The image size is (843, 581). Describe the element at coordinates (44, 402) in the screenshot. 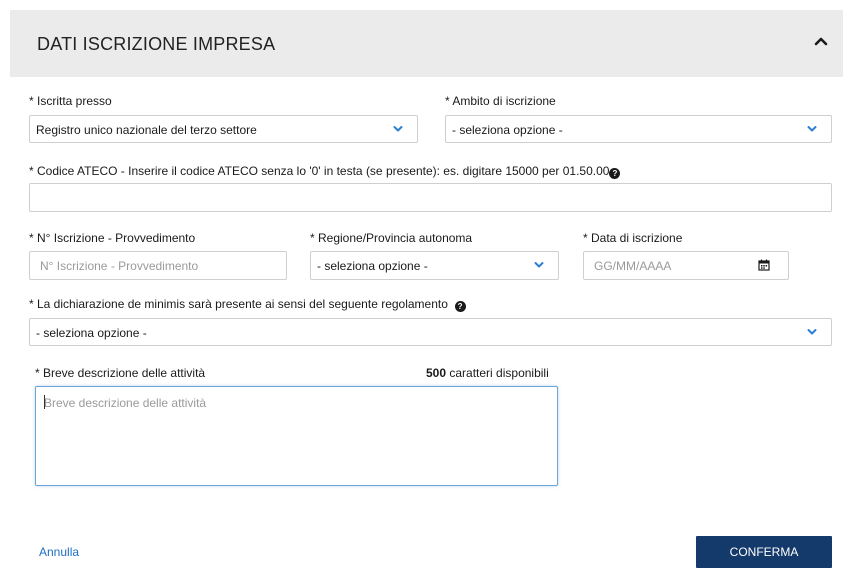

I see `text-caret` at that location.